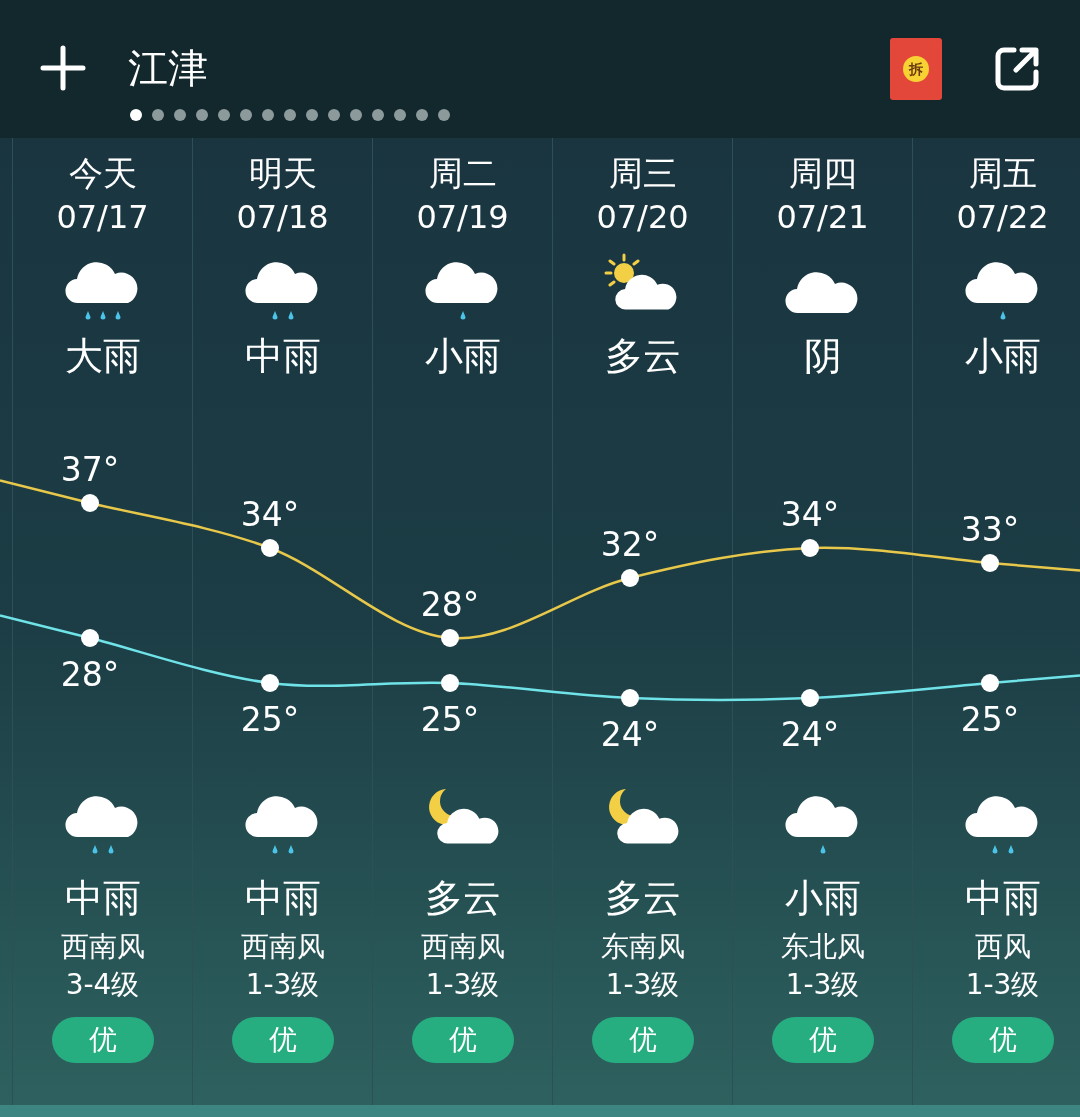 The width and height of the screenshot is (1080, 1117). Describe the element at coordinates (990, 529) in the screenshot. I see `temperature-label: 33°` at that location.